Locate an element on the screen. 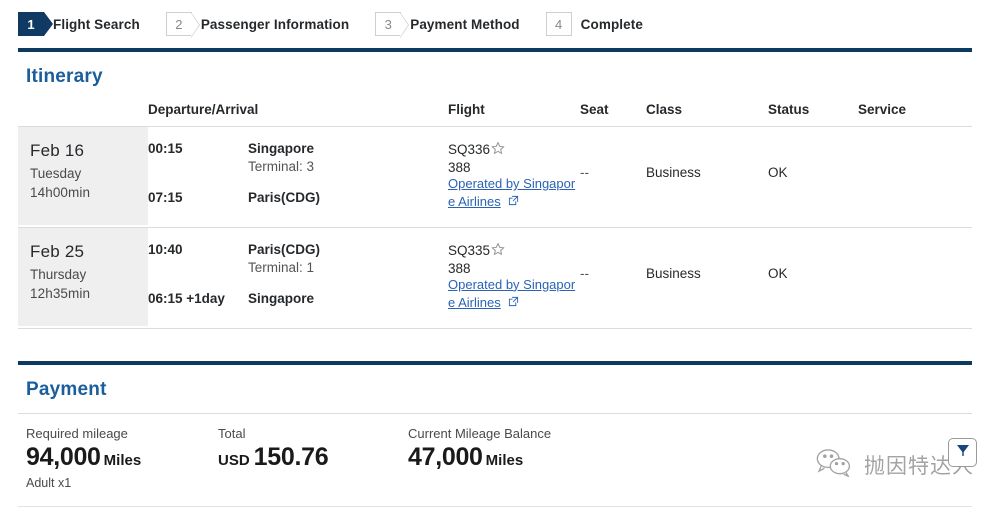 The width and height of the screenshot is (990, 515). itinerary-title: Itinerary is located at coordinates (64, 76).